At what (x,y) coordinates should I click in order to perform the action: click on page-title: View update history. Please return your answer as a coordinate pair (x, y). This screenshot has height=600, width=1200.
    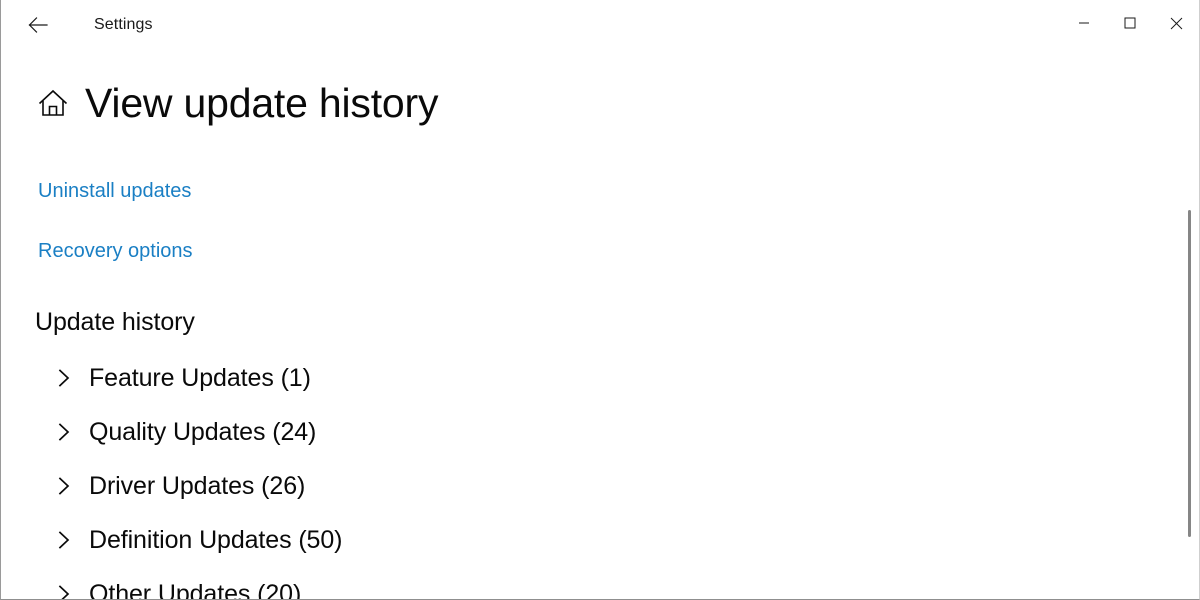
    Looking at the image, I should click on (262, 103).